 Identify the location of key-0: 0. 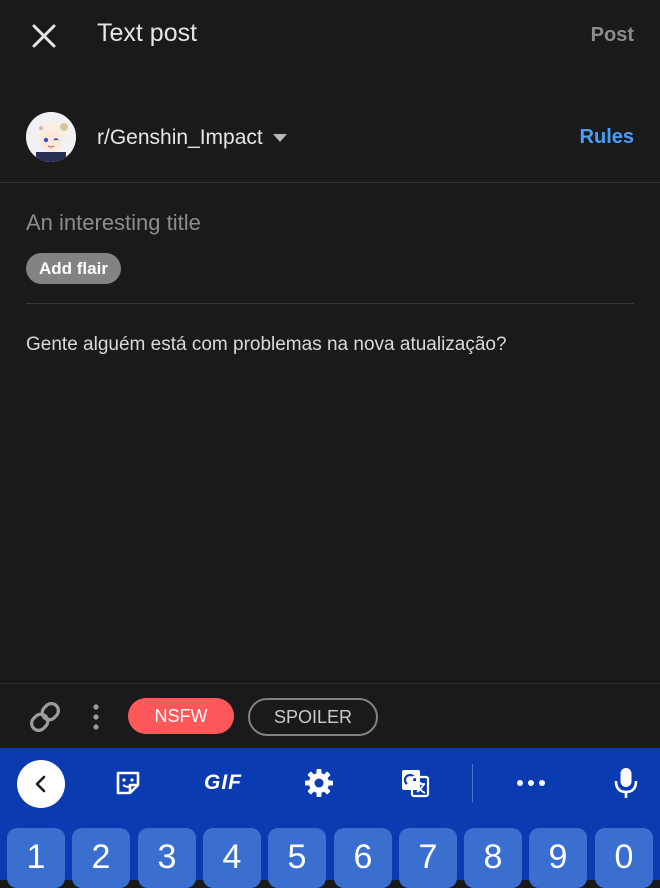
(624, 858).